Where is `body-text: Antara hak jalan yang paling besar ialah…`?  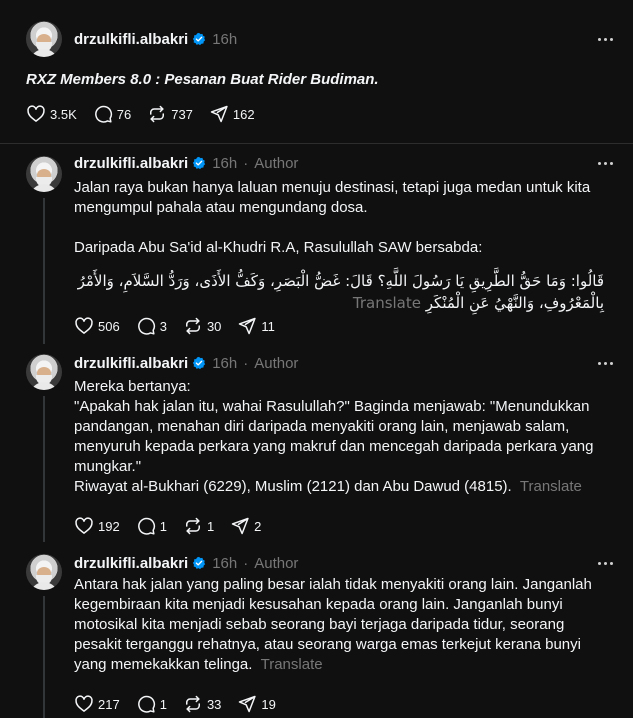 body-text: Antara hak jalan yang paling besar ialah… is located at coordinates (333, 624).